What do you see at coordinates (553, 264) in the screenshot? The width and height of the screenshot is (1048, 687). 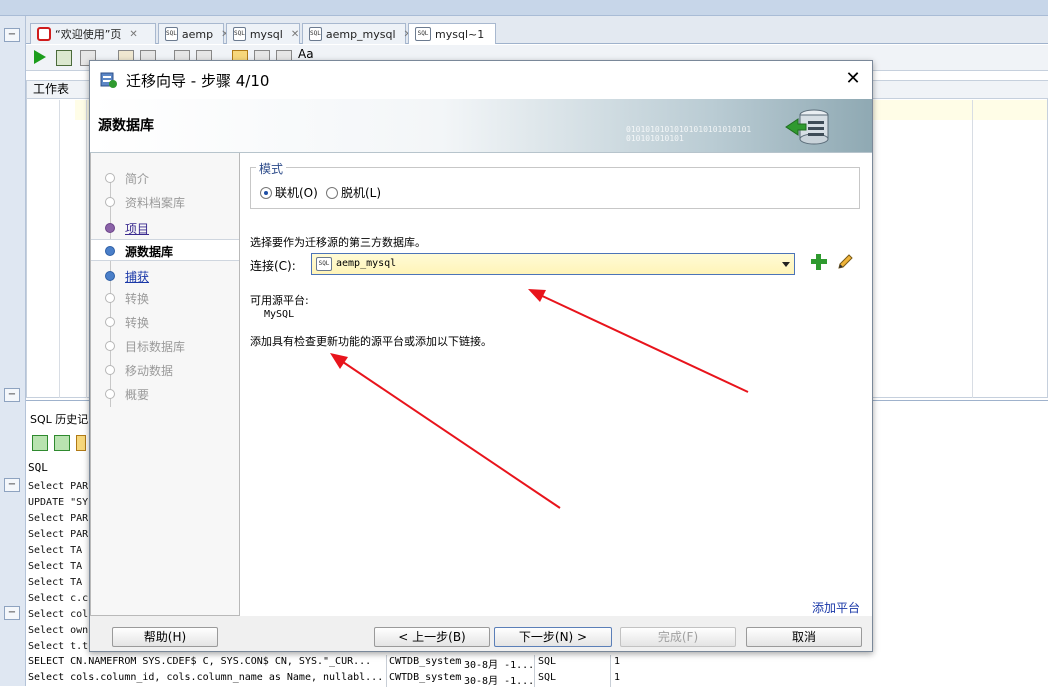 I see `connection-select: SQL aemp_mysql` at bounding box center [553, 264].